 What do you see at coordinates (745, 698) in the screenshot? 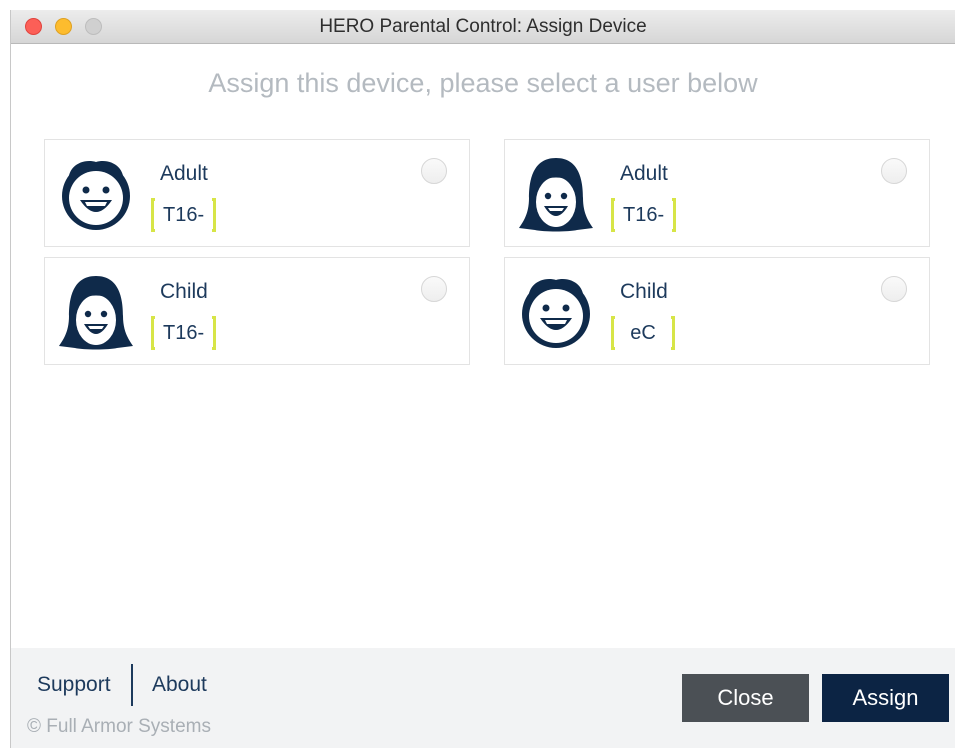
I see `close-button: Close` at bounding box center [745, 698].